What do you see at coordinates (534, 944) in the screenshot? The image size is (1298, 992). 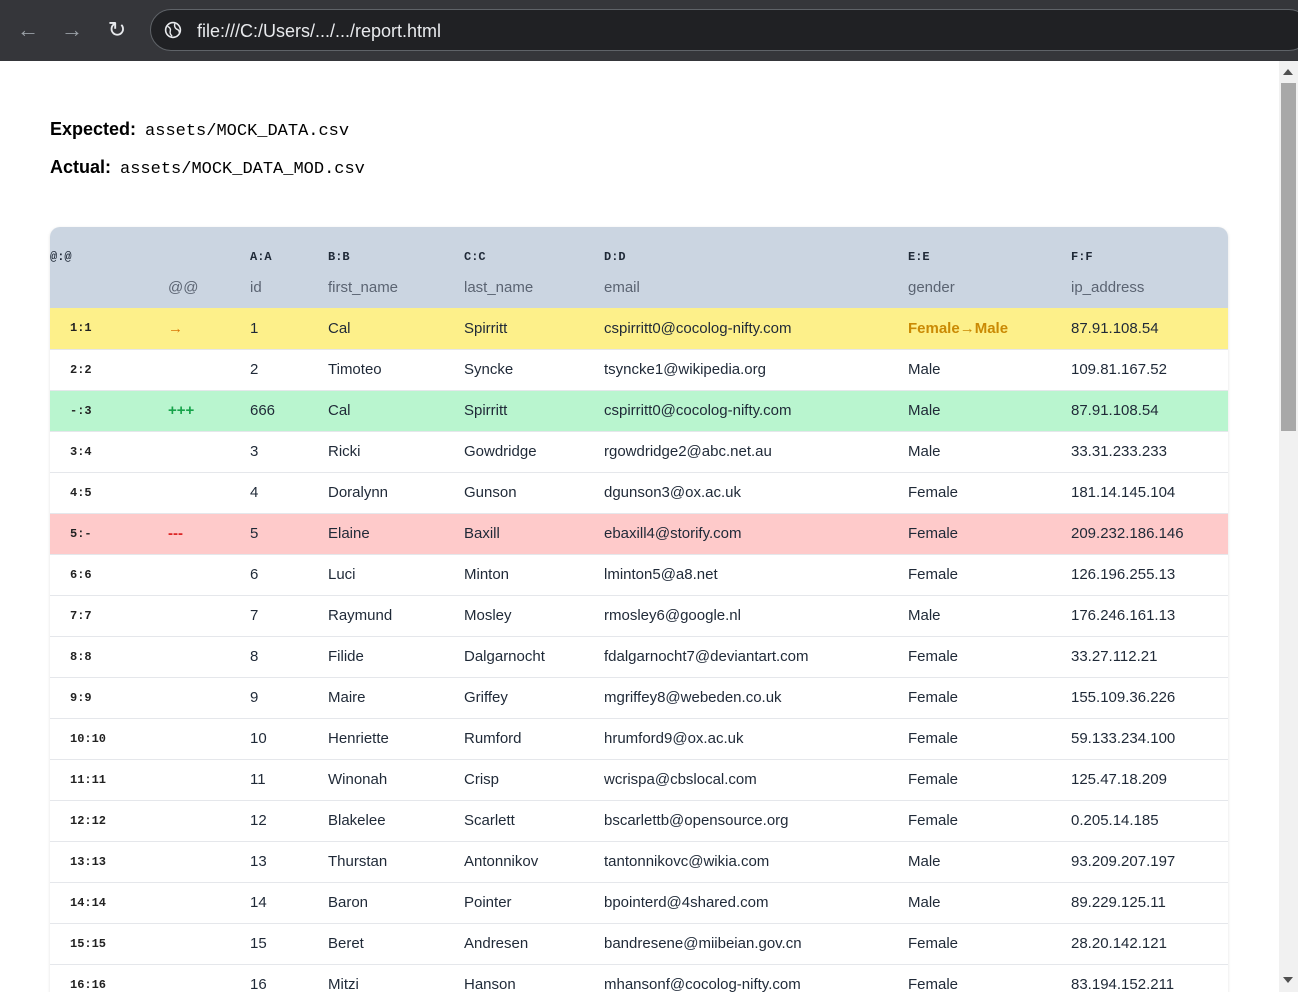 I see `cell-last-name: Andresen` at bounding box center [534, 944].